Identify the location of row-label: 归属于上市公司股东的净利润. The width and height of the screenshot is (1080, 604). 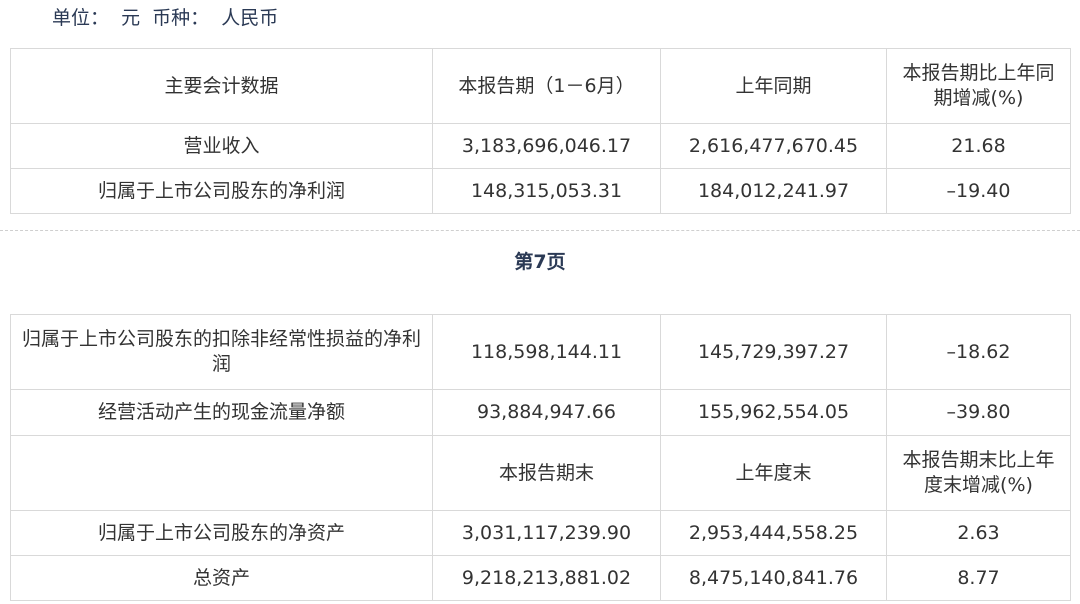
(221, 191).